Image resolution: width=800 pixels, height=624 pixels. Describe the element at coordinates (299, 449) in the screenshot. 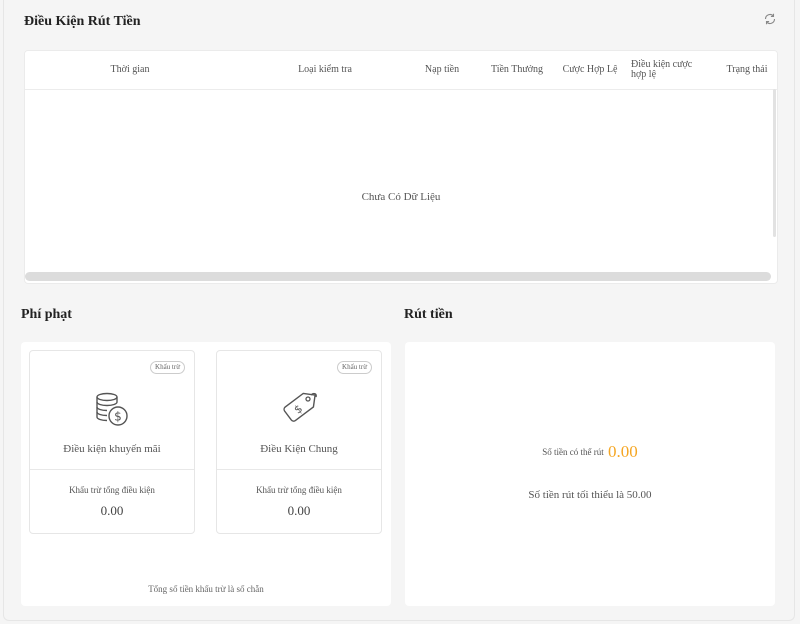

I see `card-title: Điều Kiện Chung` at that location.